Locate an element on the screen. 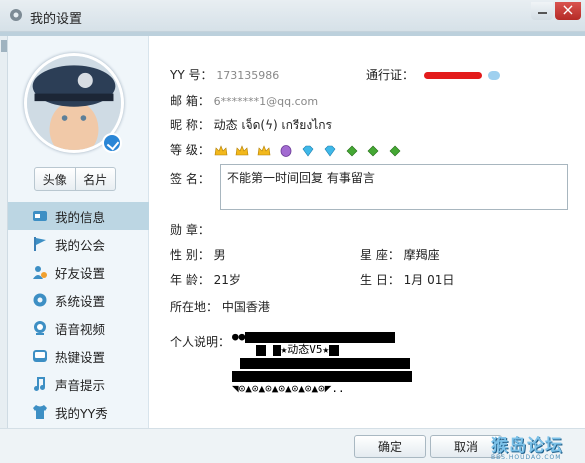  avatar-tab-button: 头像 is located at coordinates (55, 179).